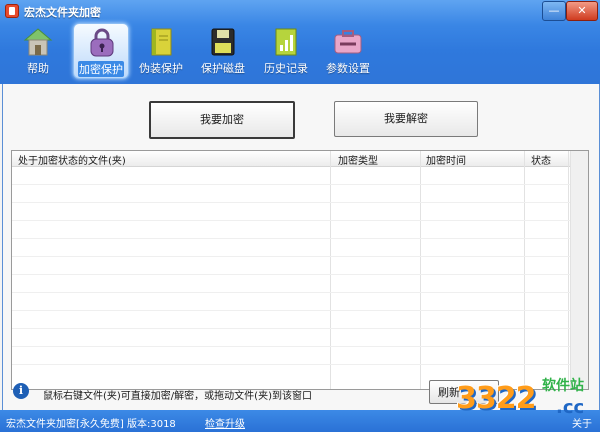  I want to click on decrypt-button: 我要解密, so click(406, 119).